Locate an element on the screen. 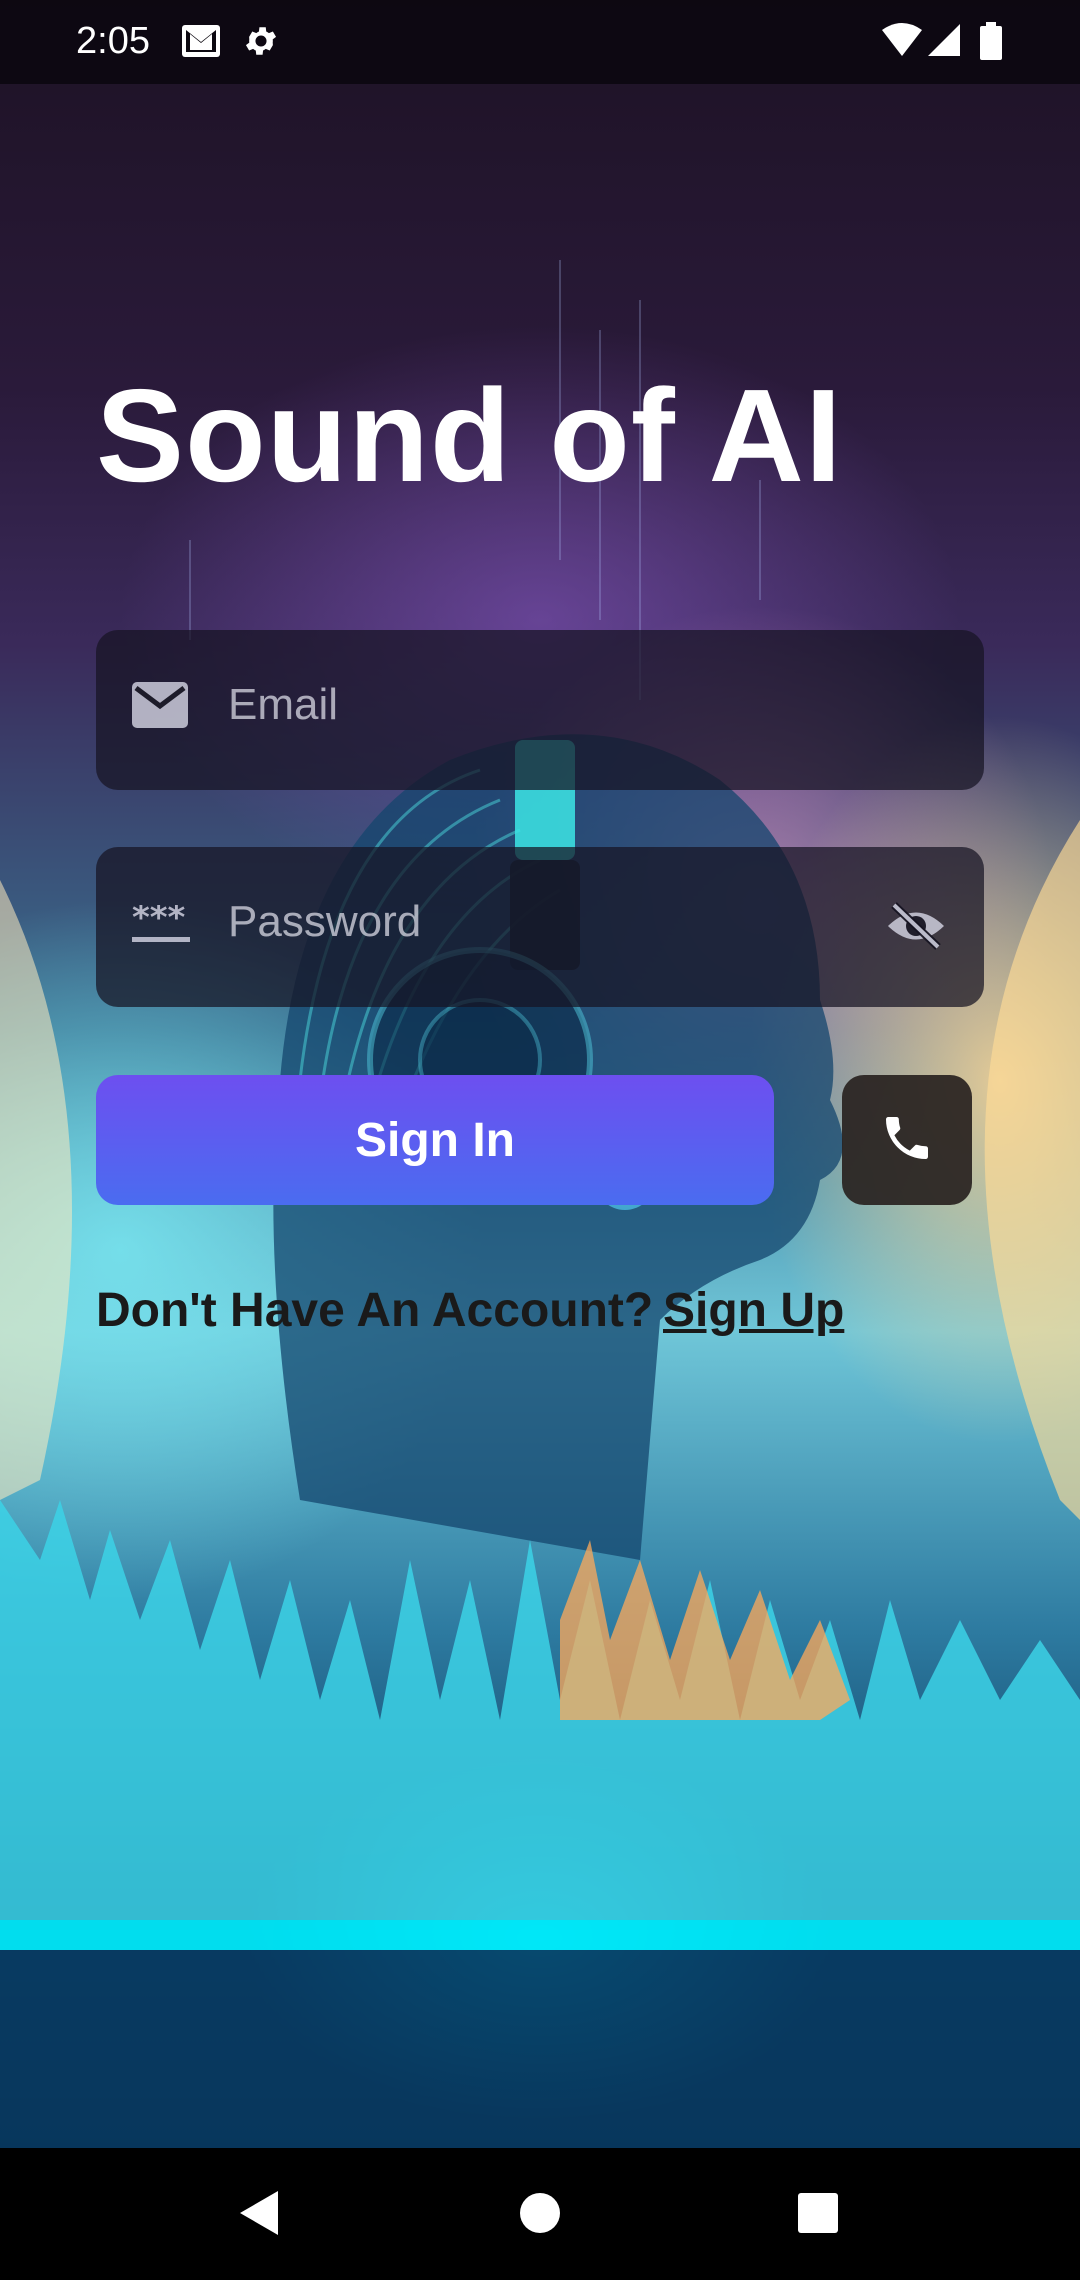 This screenshot has width=1080, height=2280. password-field: *** Password is located at coordinates (540, 927).